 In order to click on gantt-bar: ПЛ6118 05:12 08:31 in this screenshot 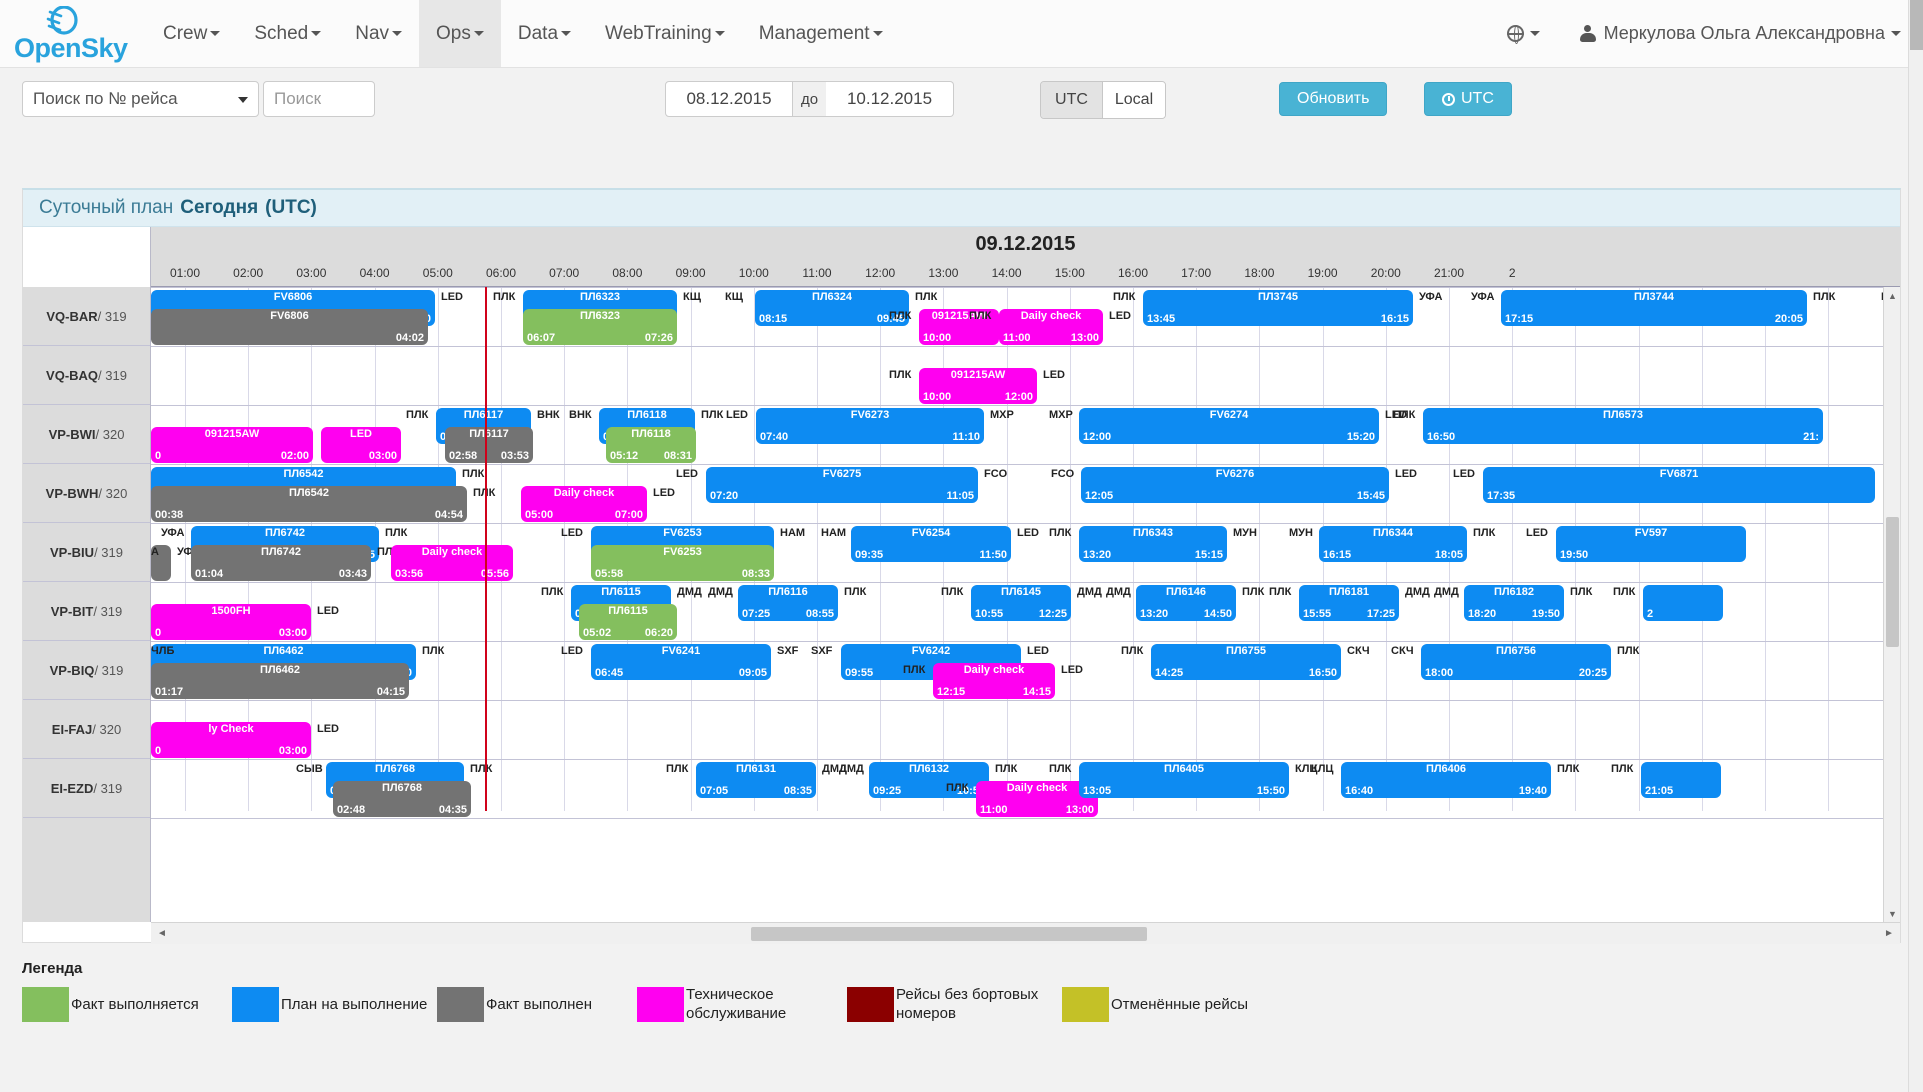, I will do `click(651, 445)`.